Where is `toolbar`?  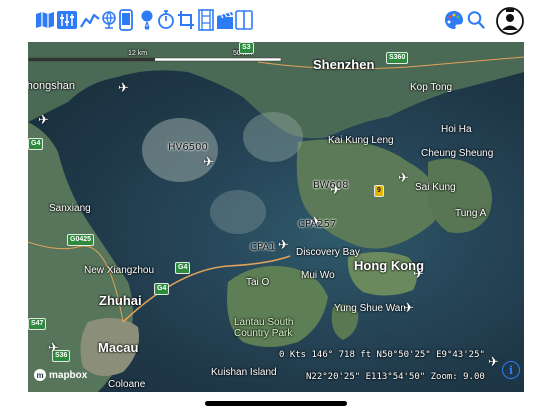 toolbar is located at coordinates (276, 21).